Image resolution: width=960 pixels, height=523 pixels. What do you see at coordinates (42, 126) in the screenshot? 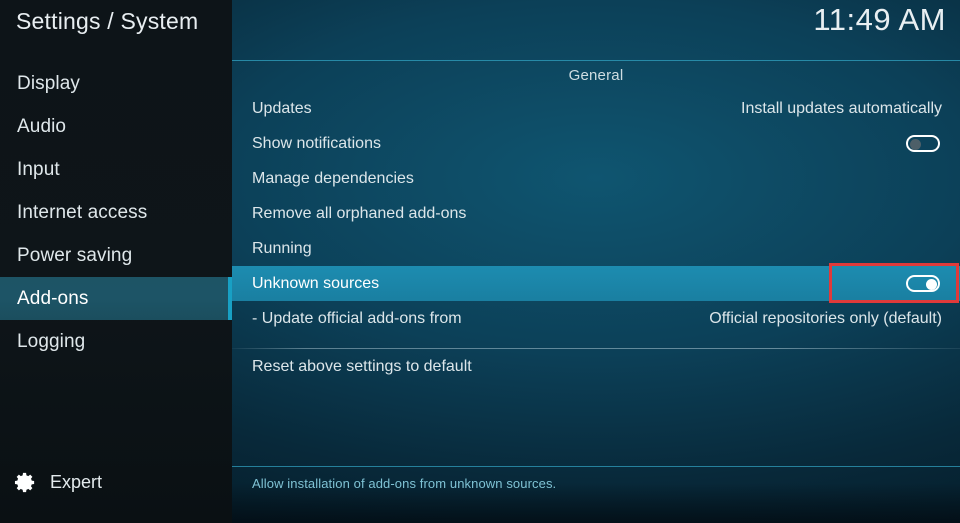
I see `sidebar-item-label: Audio` at bounding box center [42, 126].